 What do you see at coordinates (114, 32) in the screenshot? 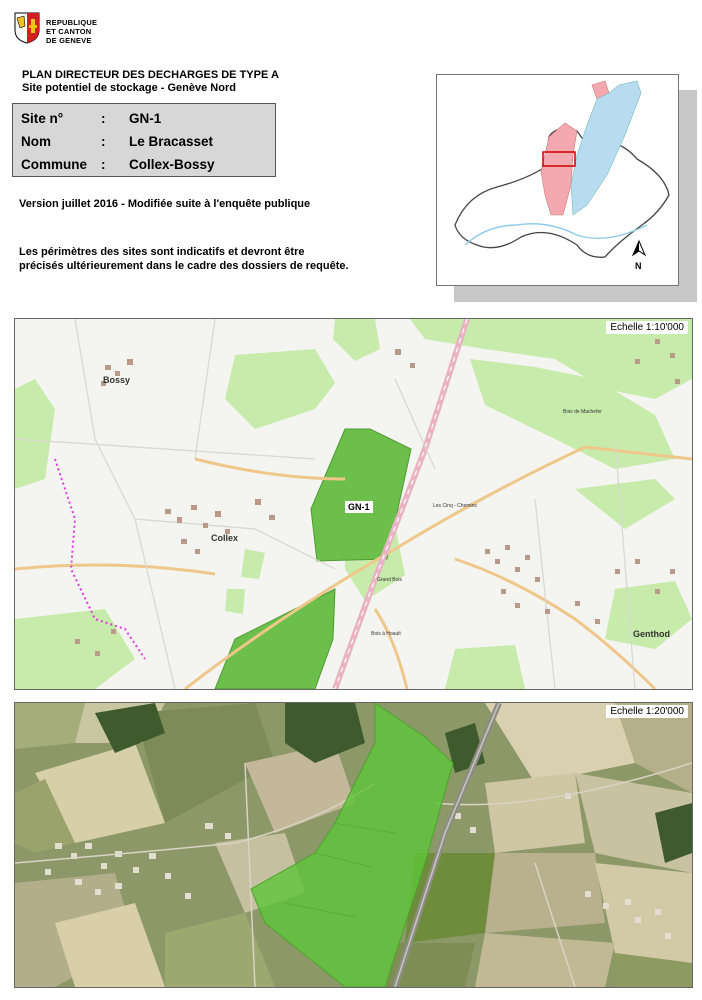
I see `canton-logo: REPUBLIQUE ET CANTON DE GENEVE` at bounding box center [114, 32].